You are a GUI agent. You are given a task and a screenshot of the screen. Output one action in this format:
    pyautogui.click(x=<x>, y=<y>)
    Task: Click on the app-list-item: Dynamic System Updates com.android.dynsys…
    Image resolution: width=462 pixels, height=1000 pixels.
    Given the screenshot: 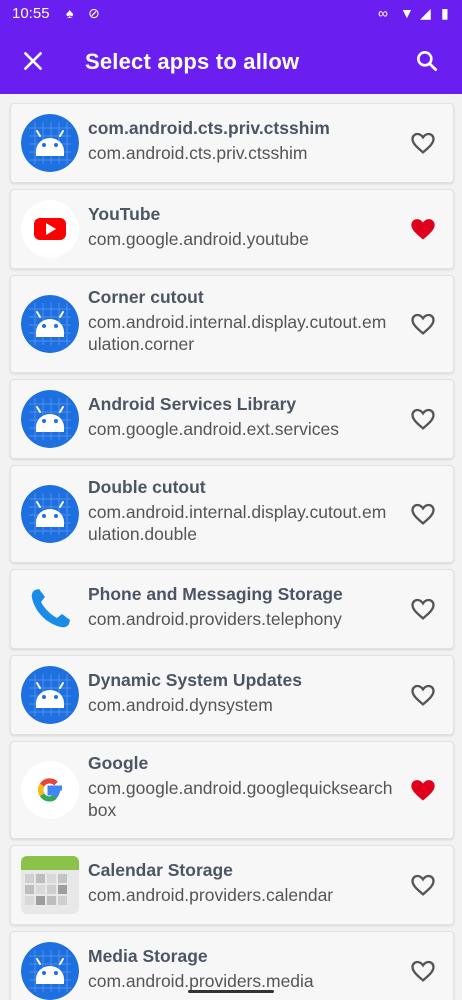 What is the action you would take?
    pyautogui.click(x=232, y=695)
    